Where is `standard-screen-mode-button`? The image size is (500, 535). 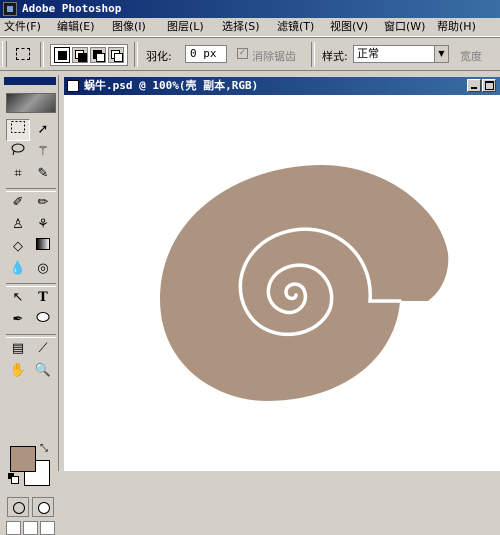
standard-screen-mode-button is located at coordinates (13, 528).